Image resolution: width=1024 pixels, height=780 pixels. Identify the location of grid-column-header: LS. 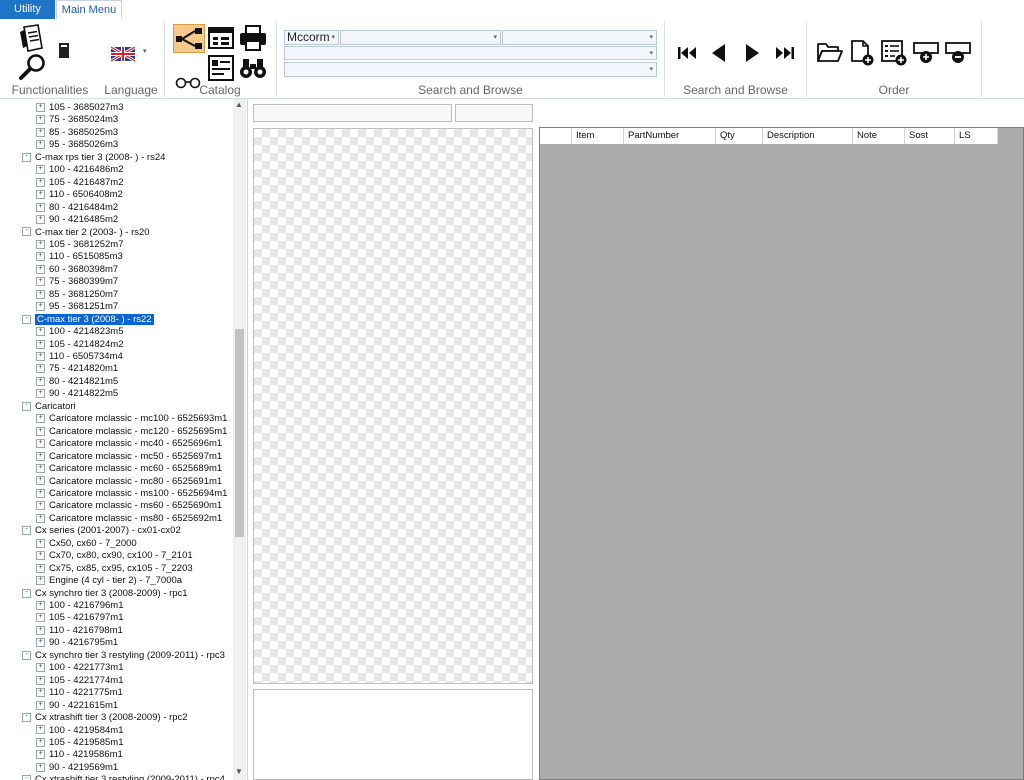
(976, 136).